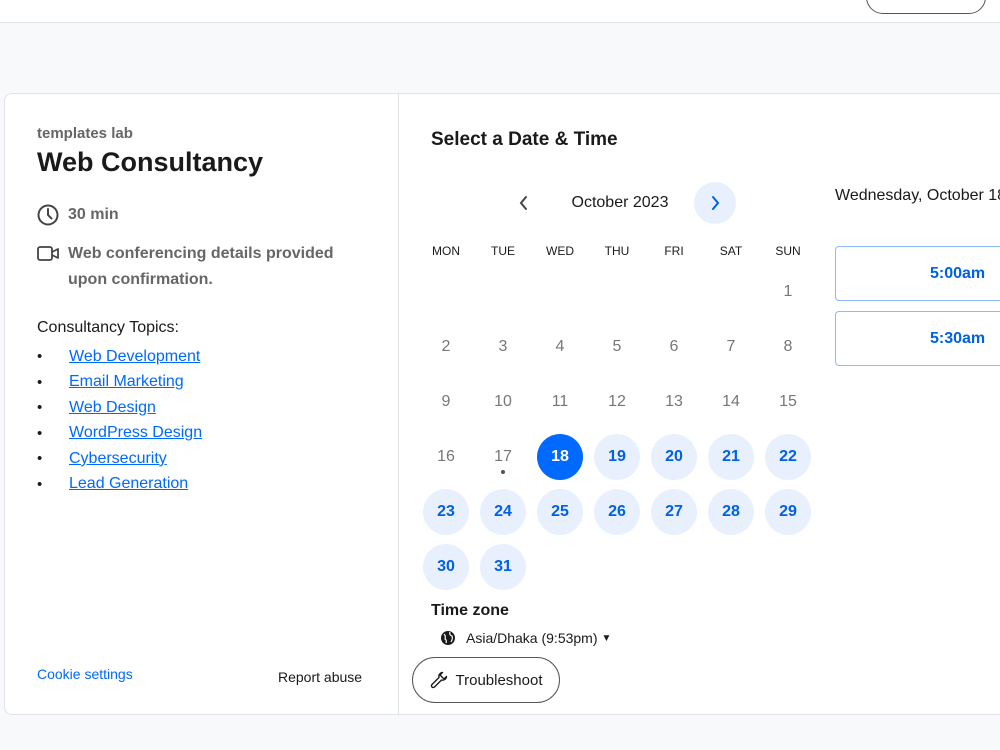 The image size is (1000, 750). Describe the element at coordinates (731, 346) in the screenshot. I see `calendar-day: 7` at that location.